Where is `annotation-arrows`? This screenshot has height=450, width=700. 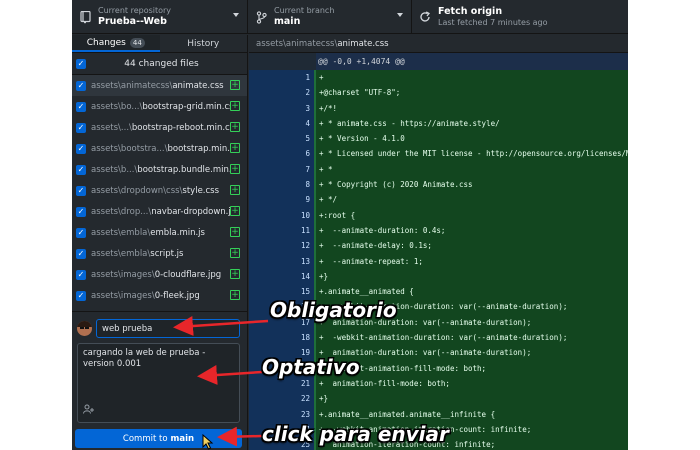 annotation-arrows is located at coordinates (221, 381).